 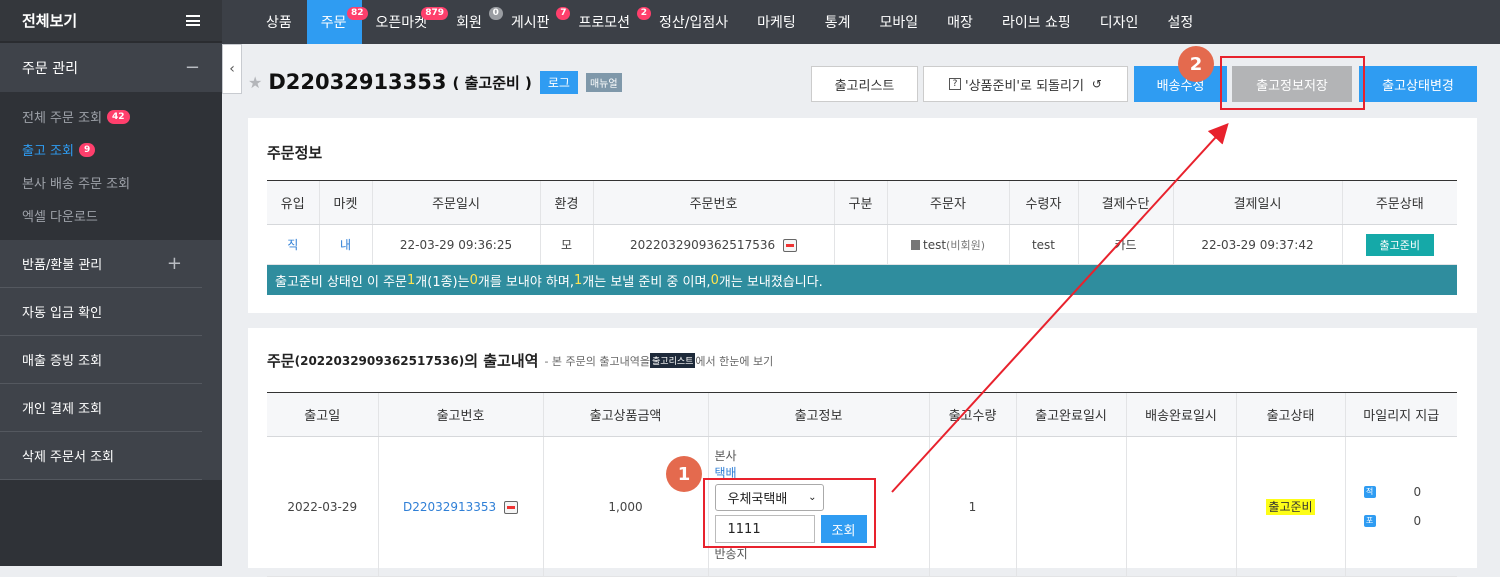 I want to click on count-badge: 879, so click(x=435, y=13).